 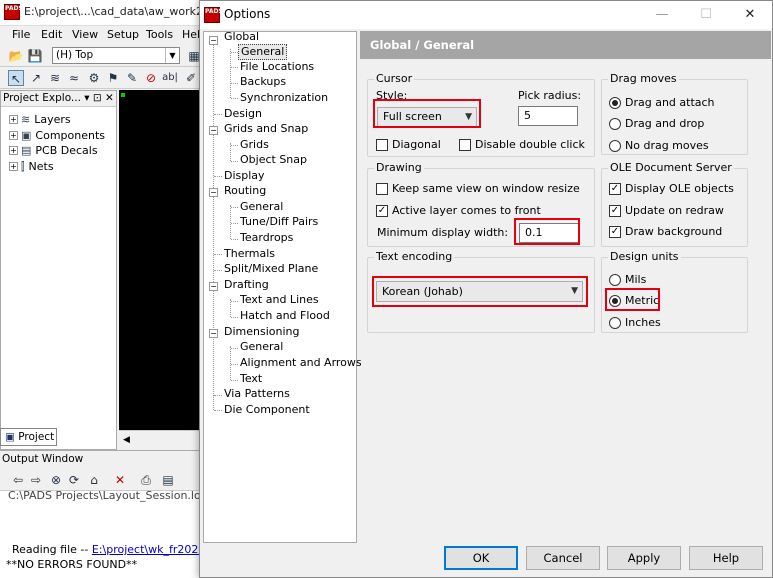 I want to click on display-ole-objects-checkbox: ✓ Display OLE objects, so click(x=671, y=188).